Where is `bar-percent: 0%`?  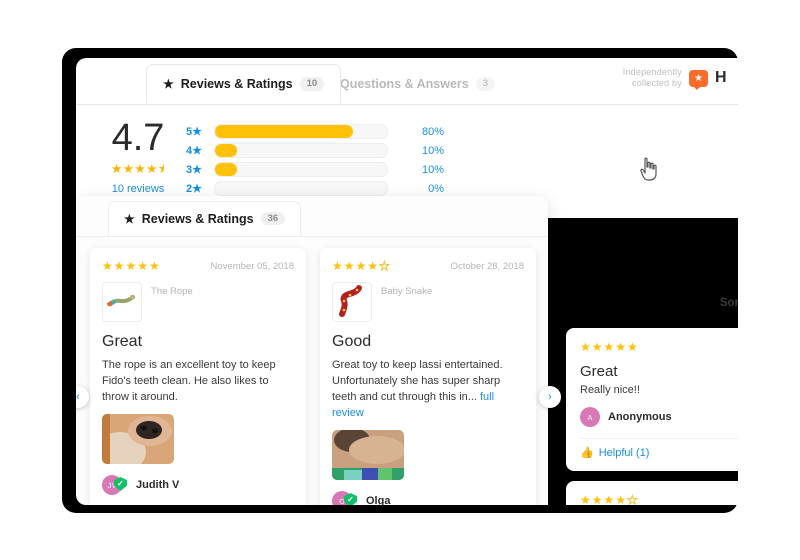
bar-percent: 0% is located at coordinates (436, 188).